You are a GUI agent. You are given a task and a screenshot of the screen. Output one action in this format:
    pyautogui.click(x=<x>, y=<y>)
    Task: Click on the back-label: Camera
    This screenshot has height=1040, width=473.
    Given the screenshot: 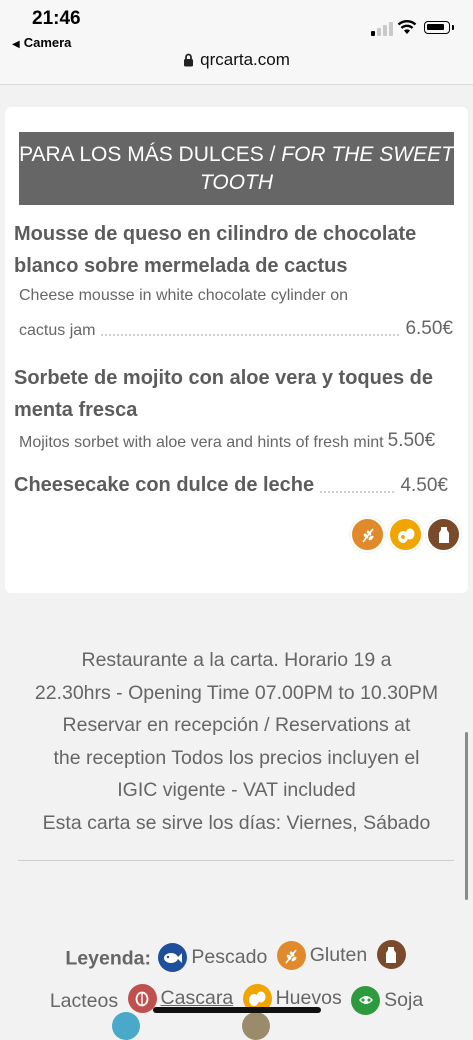 What is the action you would take?
    pyautogui.click(x=47, y=42)
    